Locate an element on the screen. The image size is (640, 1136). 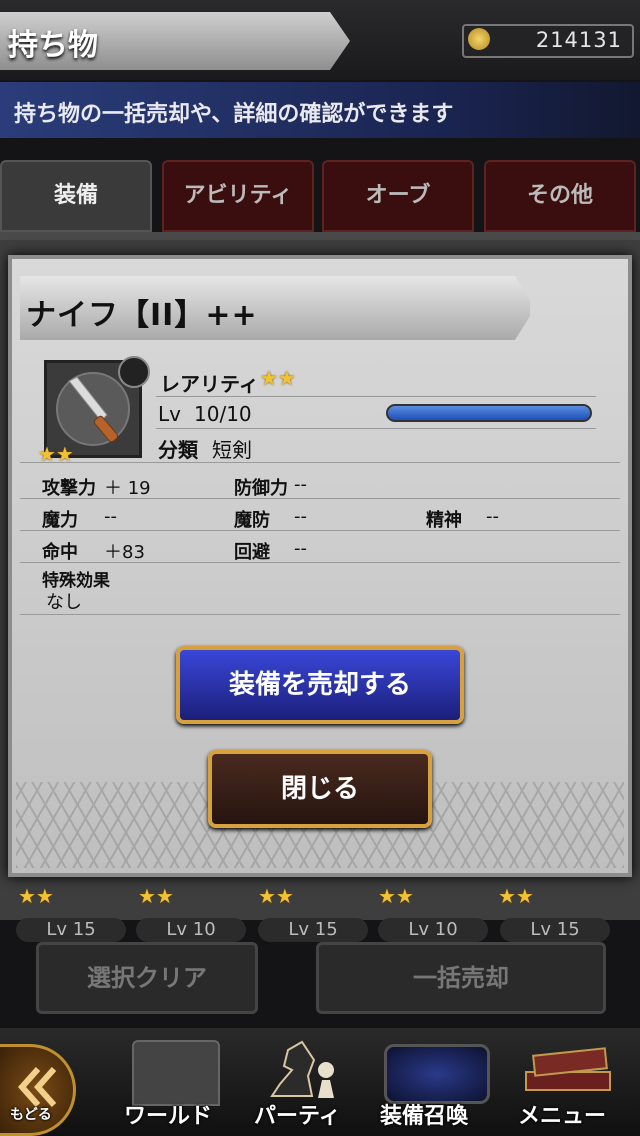
magic-label: 魔力 is located at coordinates (60, 520).